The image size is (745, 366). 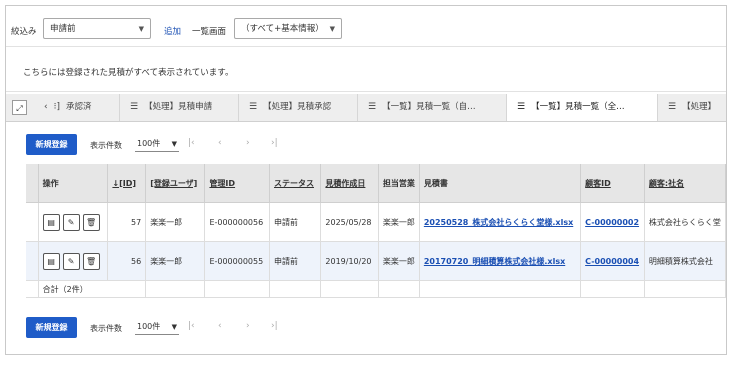 What do you see at coordinates (349, 261) in the screenshot?
I see `cell-date: 2019/10/20` at bounding box center [349, 261].